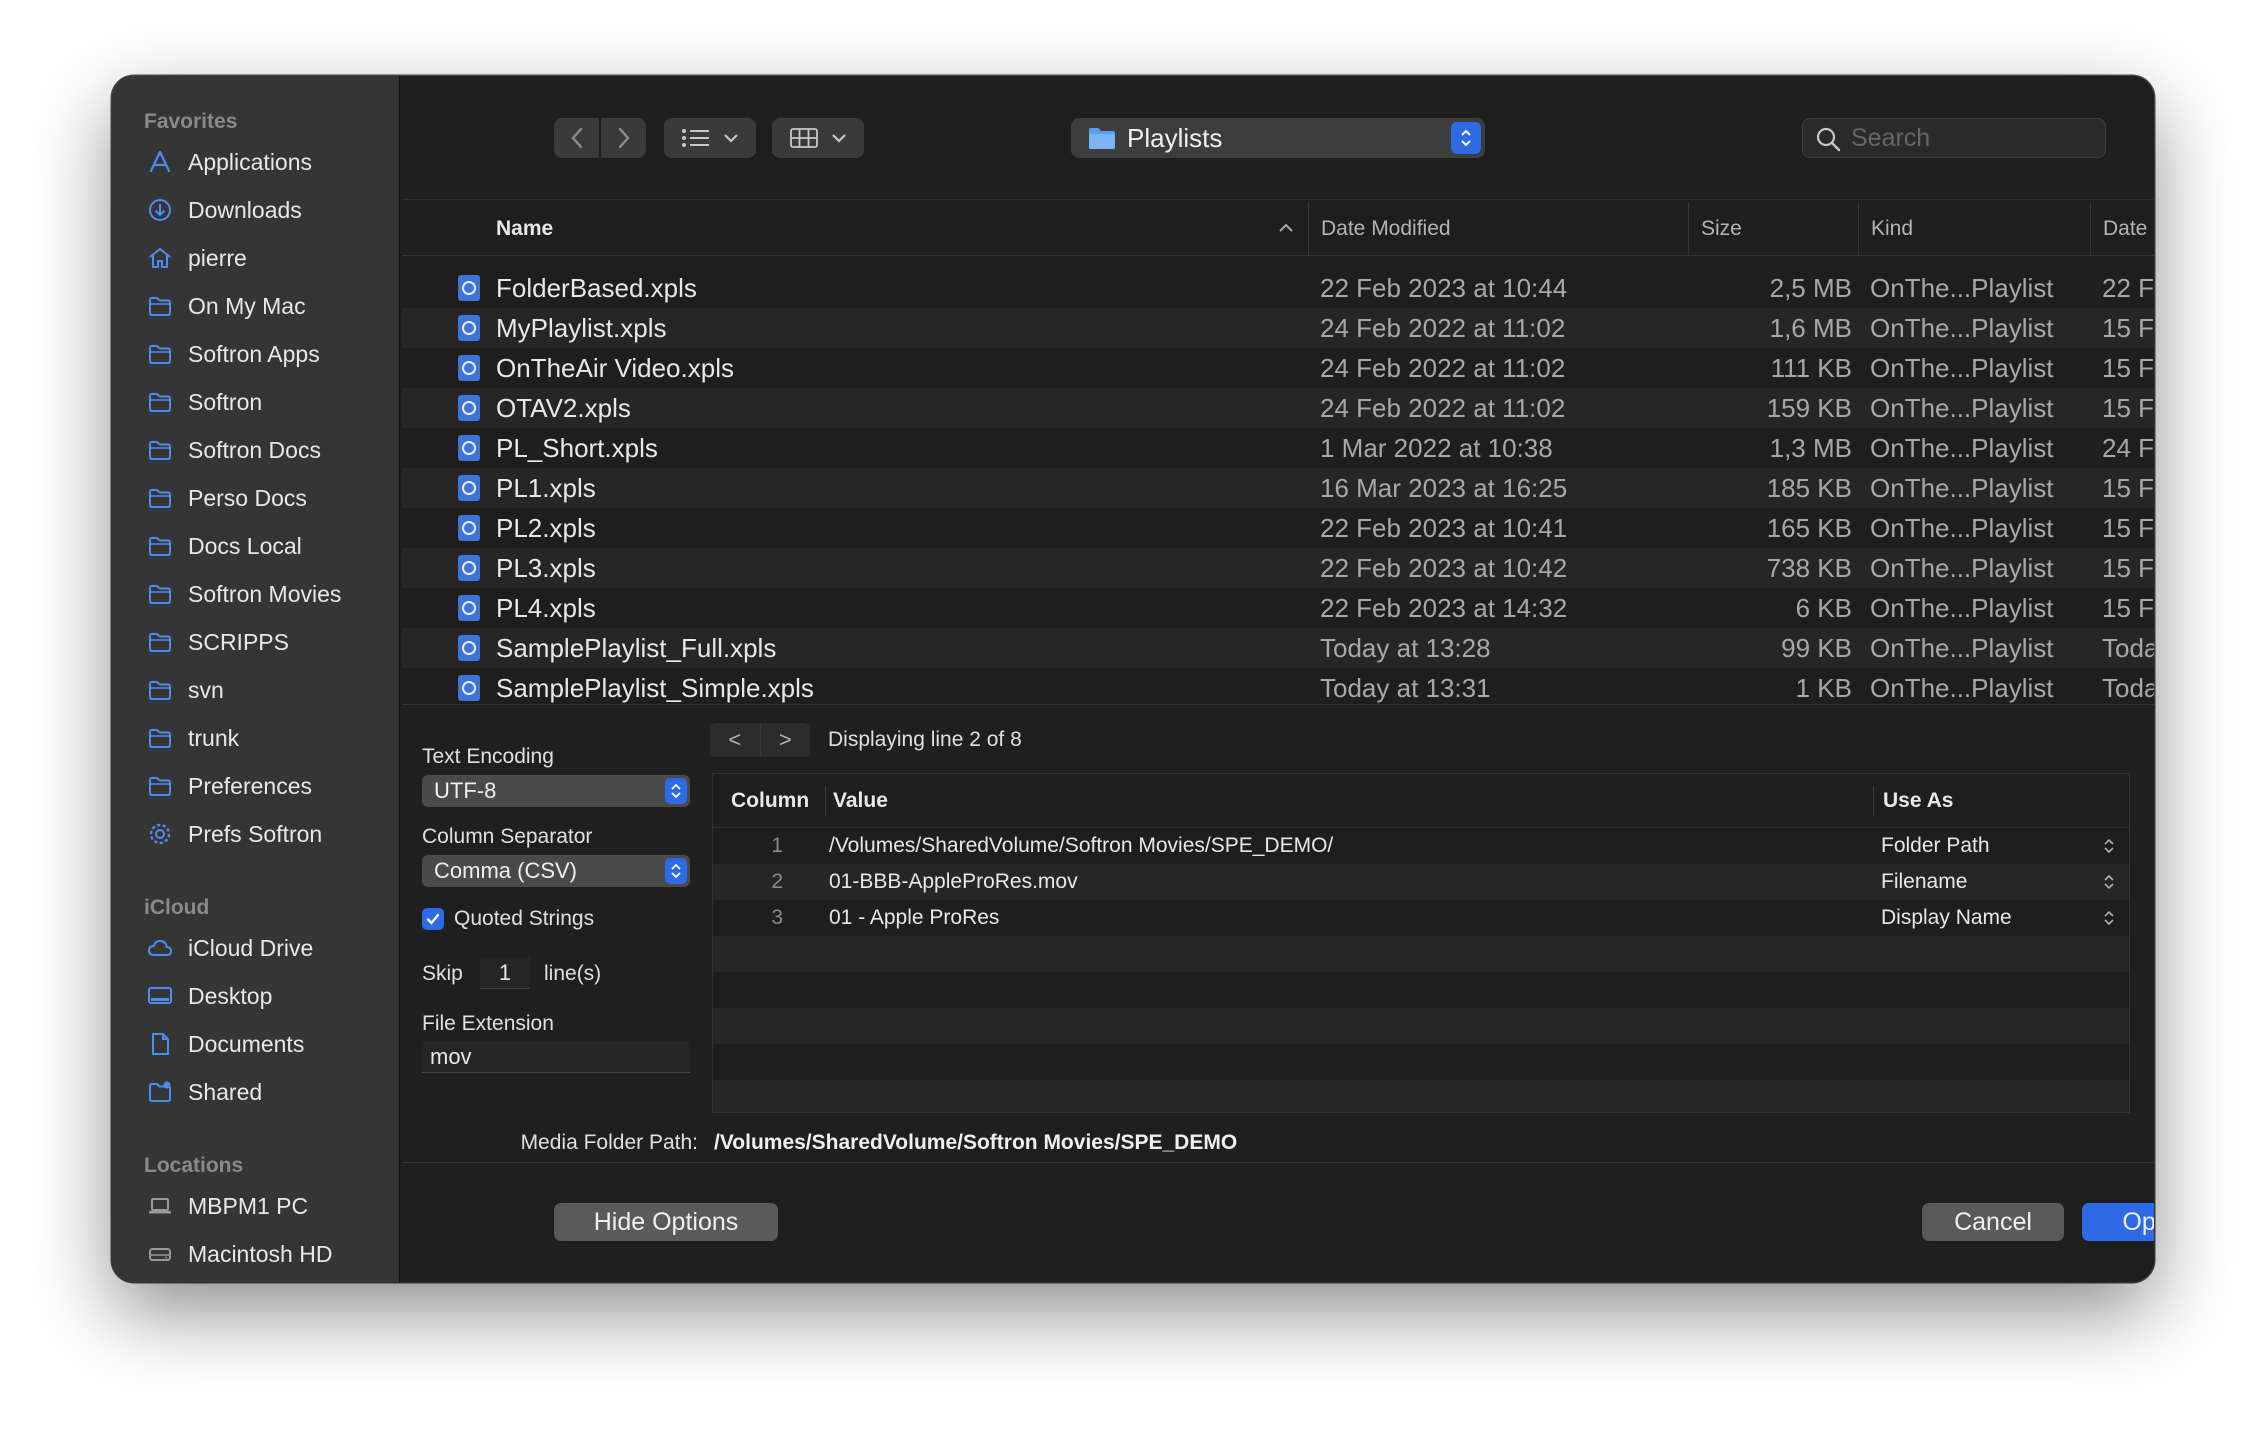  Describe the element at coordinates (255, 948) in the screenshot. I see `sidebar-item-icloud-drive: iCloud Drive` at that location.